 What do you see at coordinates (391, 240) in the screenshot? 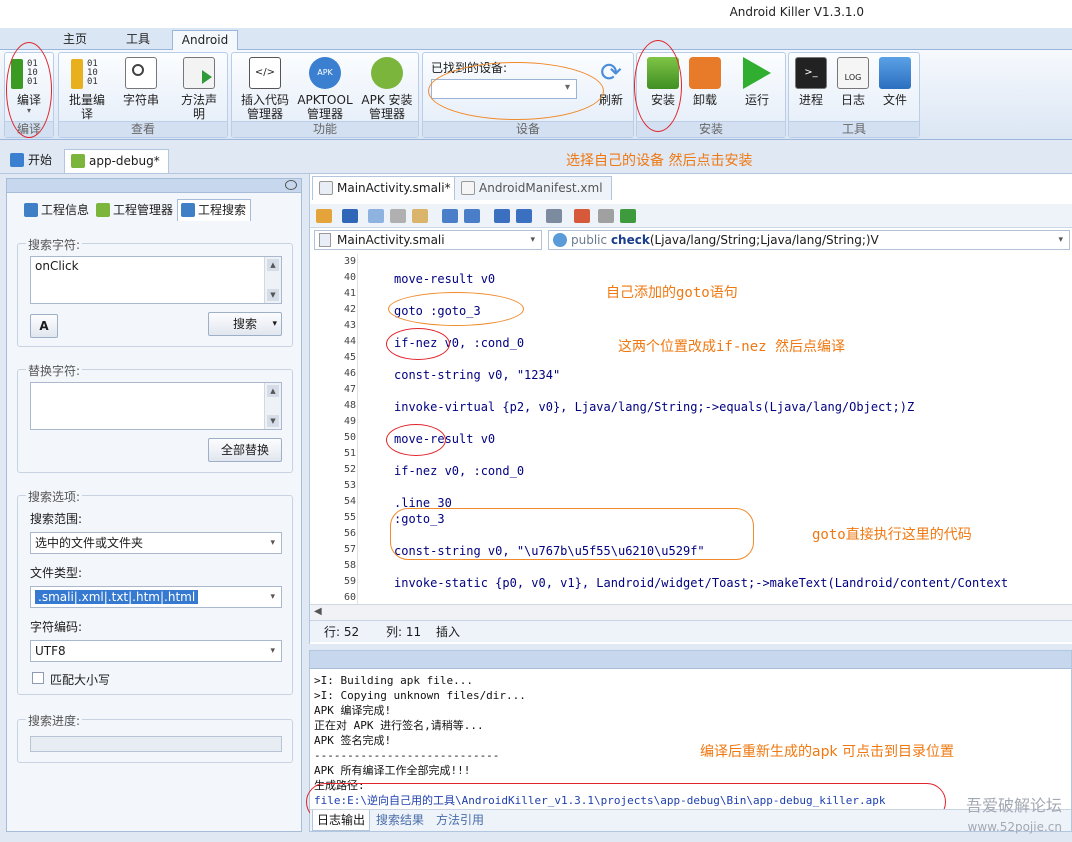
I see `file-select-value: MainActivity.smali` at bounding box center [391, 240].